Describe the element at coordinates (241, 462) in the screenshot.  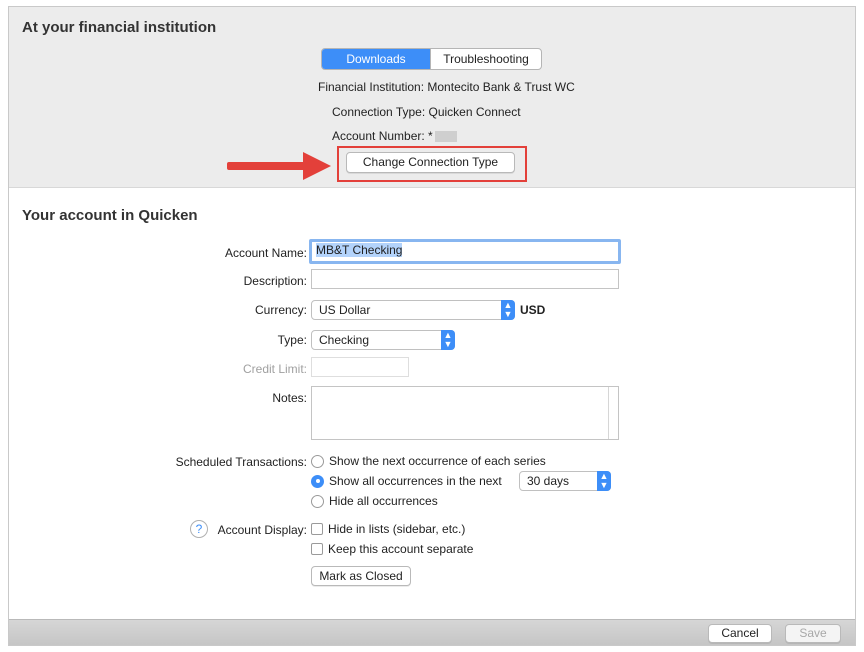
I see `scheduled-transactions-label: Scheduled Transactions:` at that location.